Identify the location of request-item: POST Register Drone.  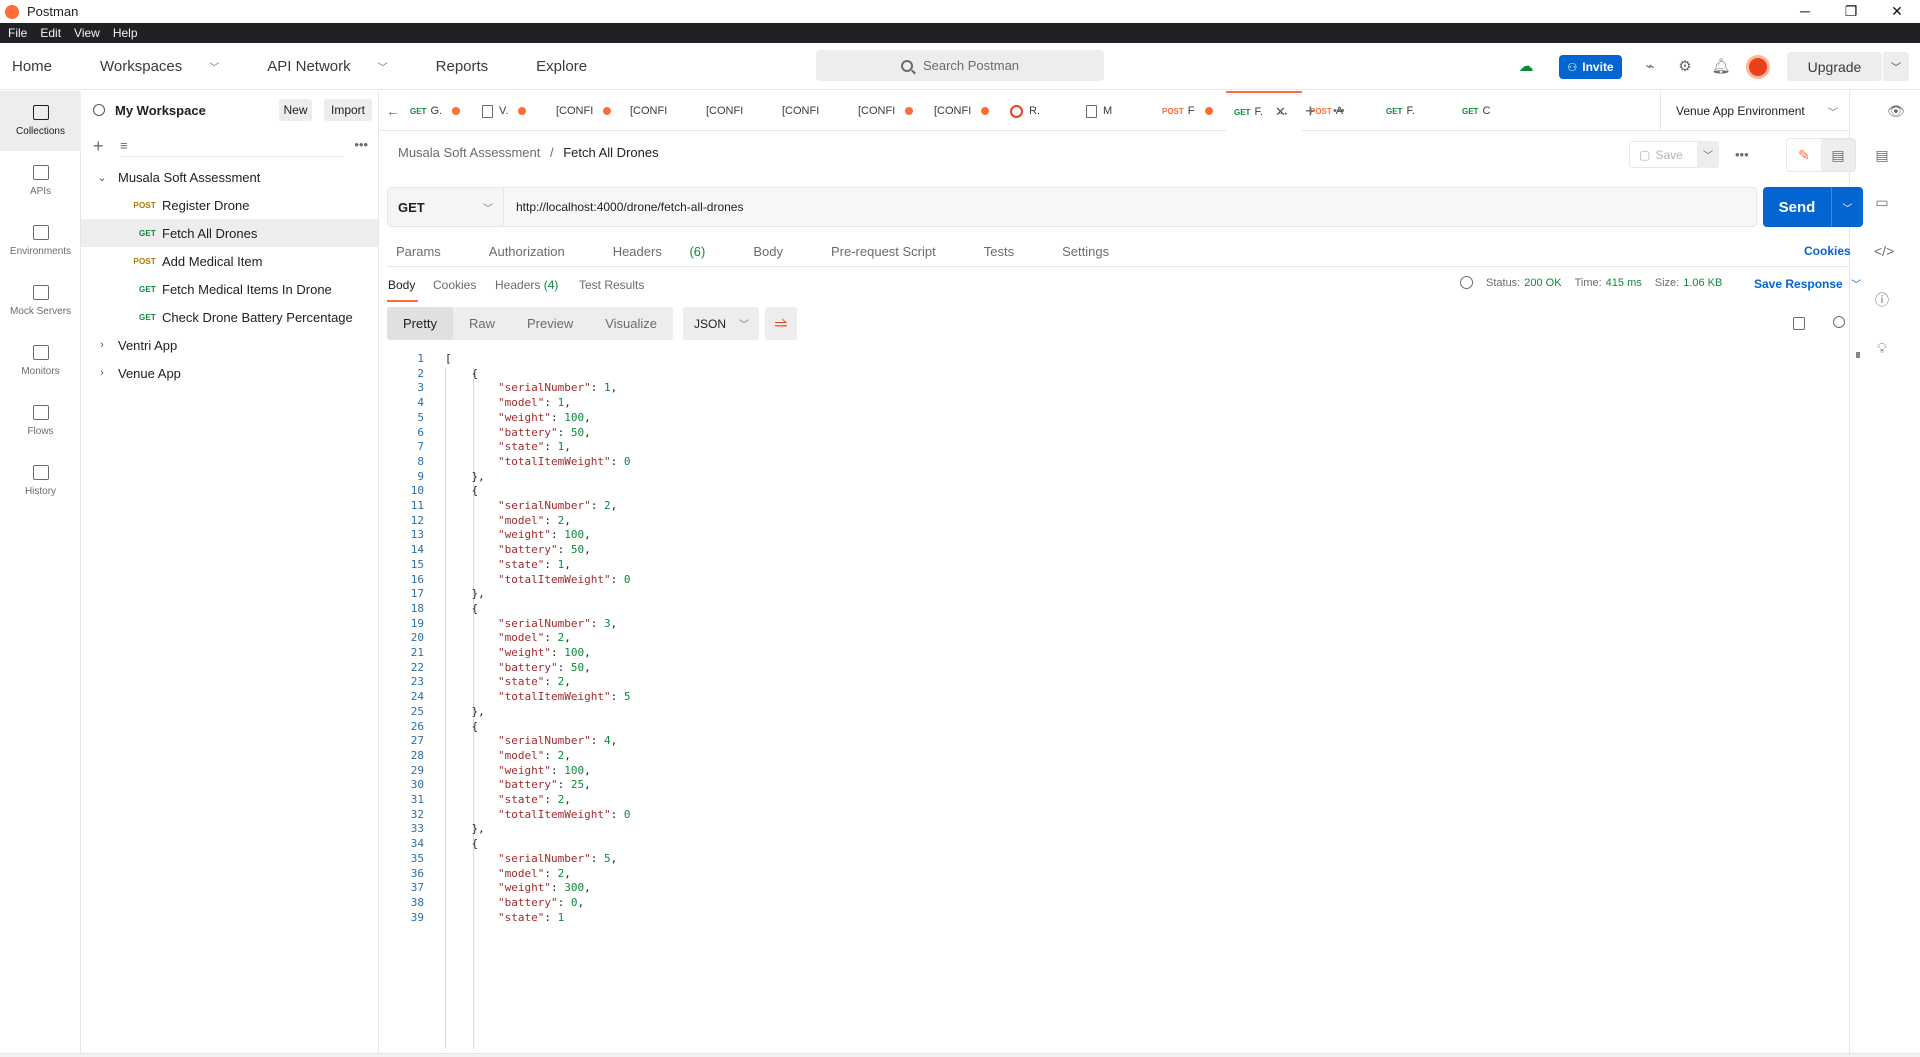
(229, 205).